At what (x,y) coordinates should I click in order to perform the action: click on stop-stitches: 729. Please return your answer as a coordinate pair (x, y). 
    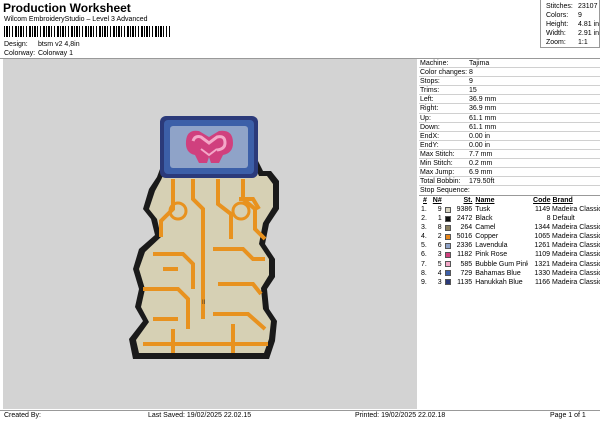
    Looking at the image, I should click on (466, 273).